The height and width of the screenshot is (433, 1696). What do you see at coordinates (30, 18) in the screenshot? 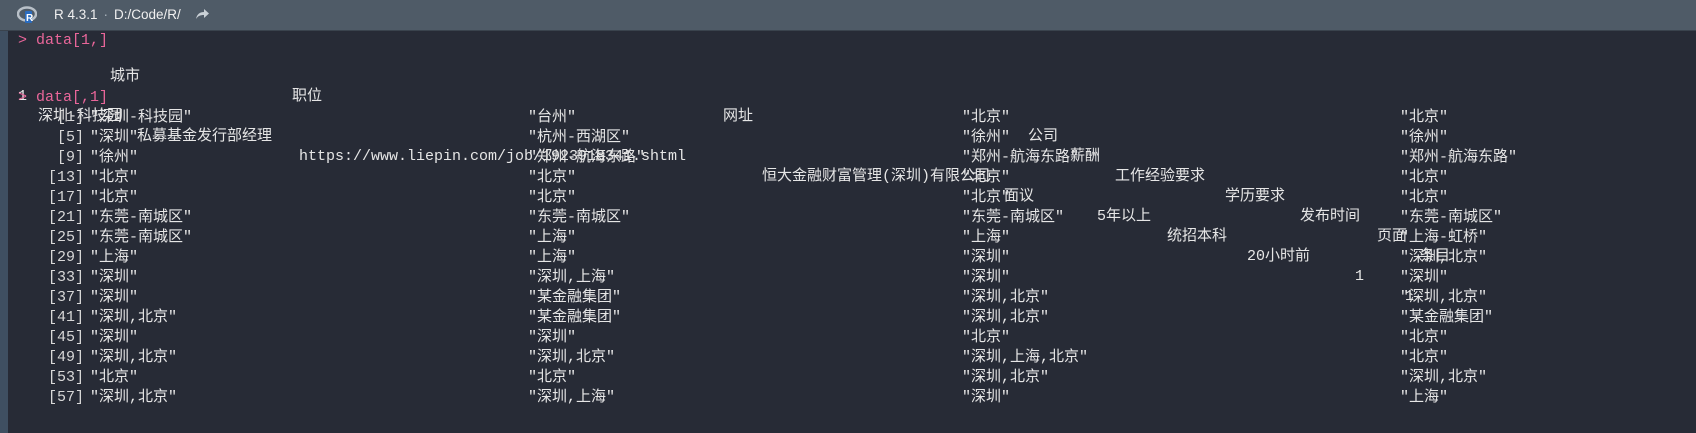
I see `svg-text: R` at bounding box center [30, 18].